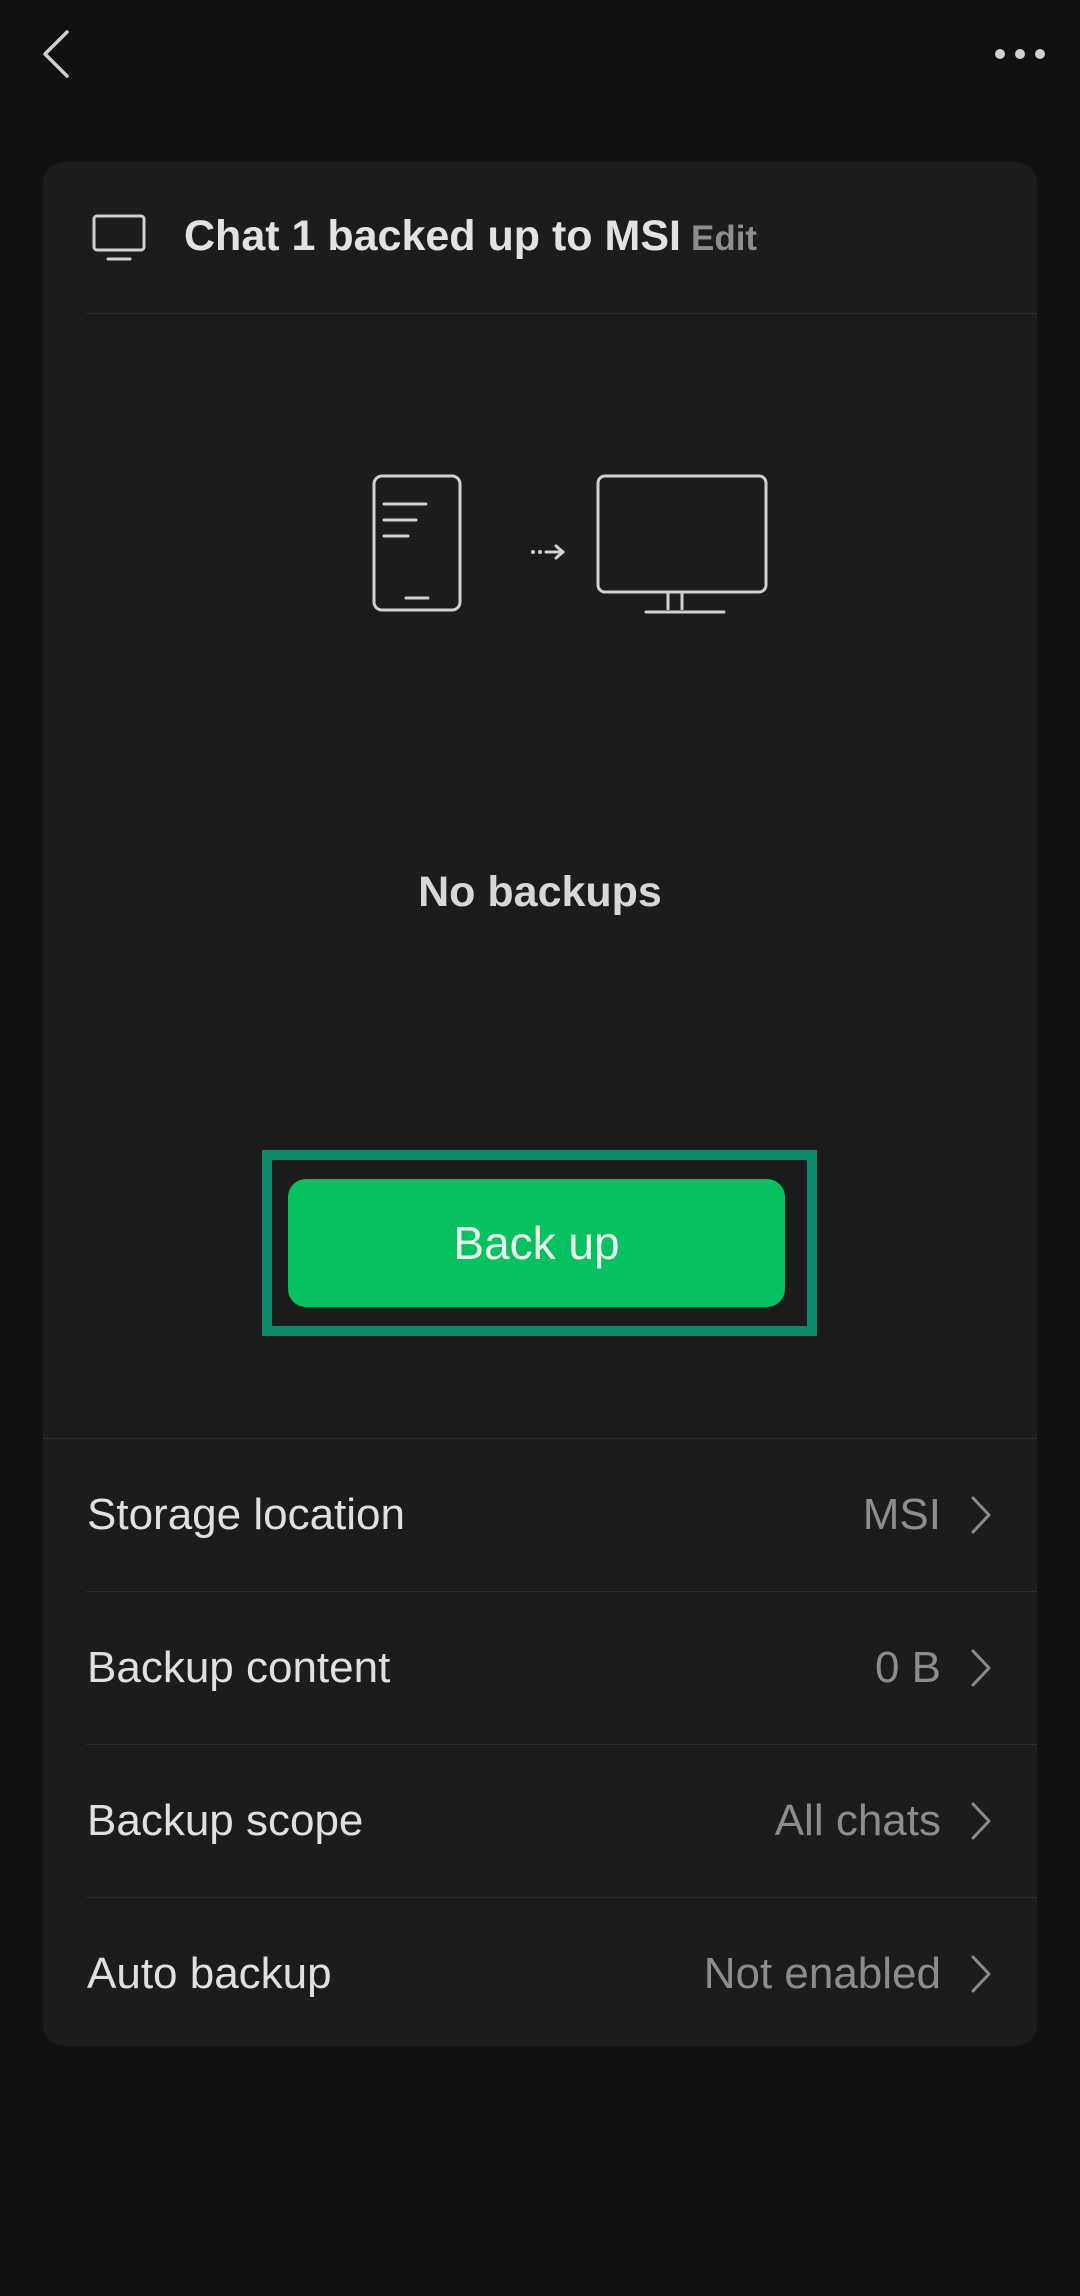 Image resolution: width=1080 pixels, height=2296 pixels. I want to click on chevron-left-icon, so click(56, 54).